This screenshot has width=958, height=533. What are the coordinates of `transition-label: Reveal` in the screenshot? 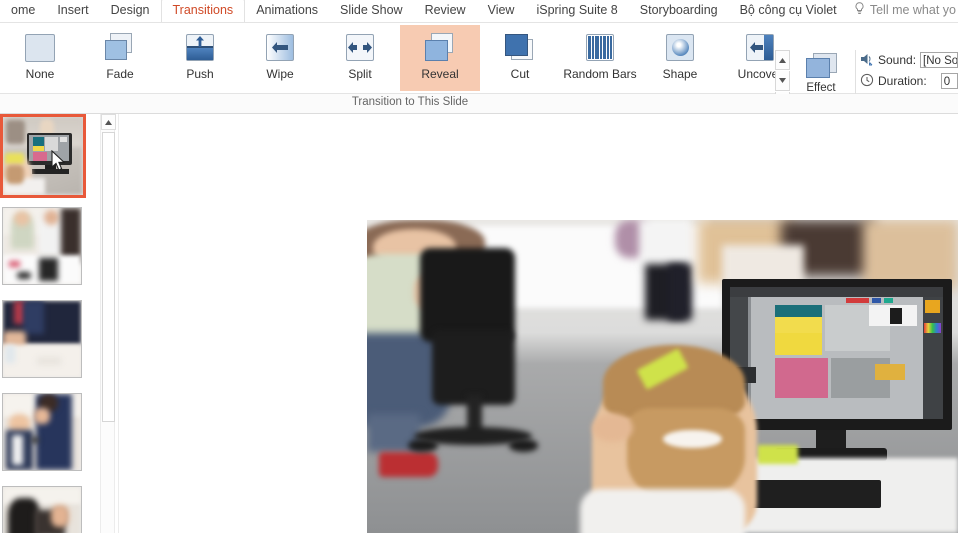 It's located at (440, 74).